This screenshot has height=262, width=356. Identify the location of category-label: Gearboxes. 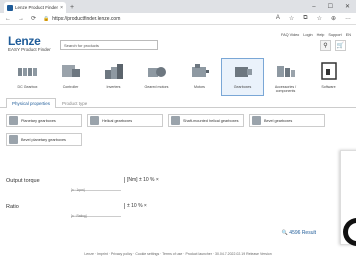
(242, 87).